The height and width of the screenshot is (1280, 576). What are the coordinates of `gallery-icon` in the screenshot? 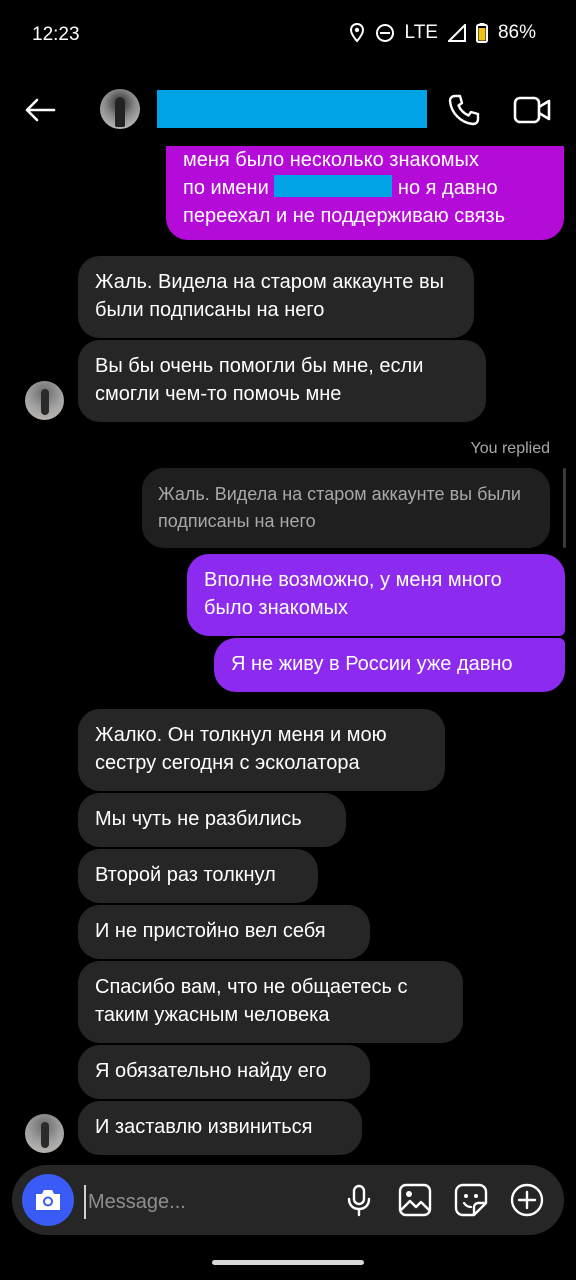 It's located at (415, 1200).